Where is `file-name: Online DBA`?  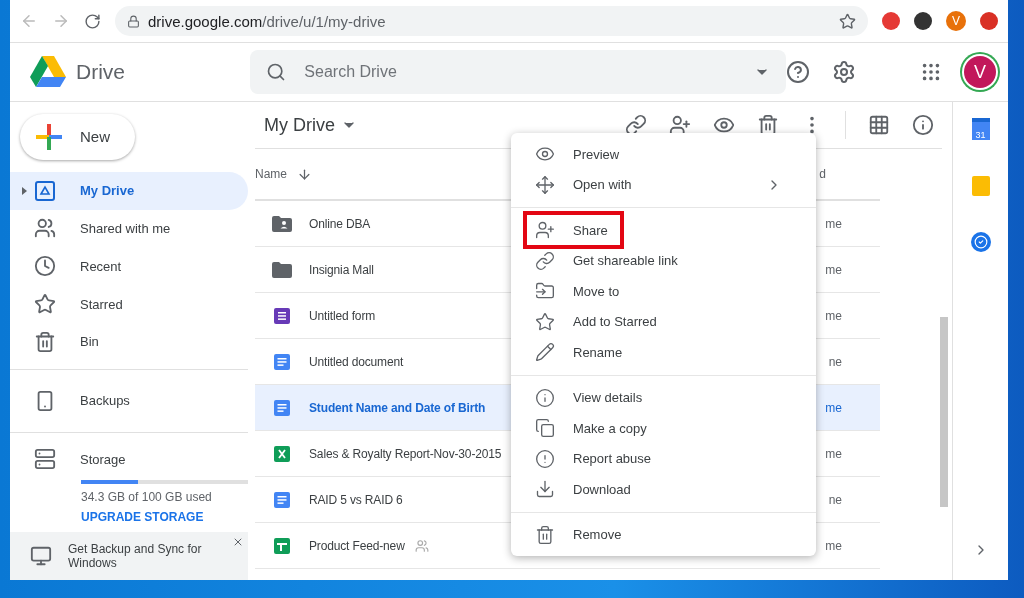 file-name: Online DBA is located at coordinates (340, 223).